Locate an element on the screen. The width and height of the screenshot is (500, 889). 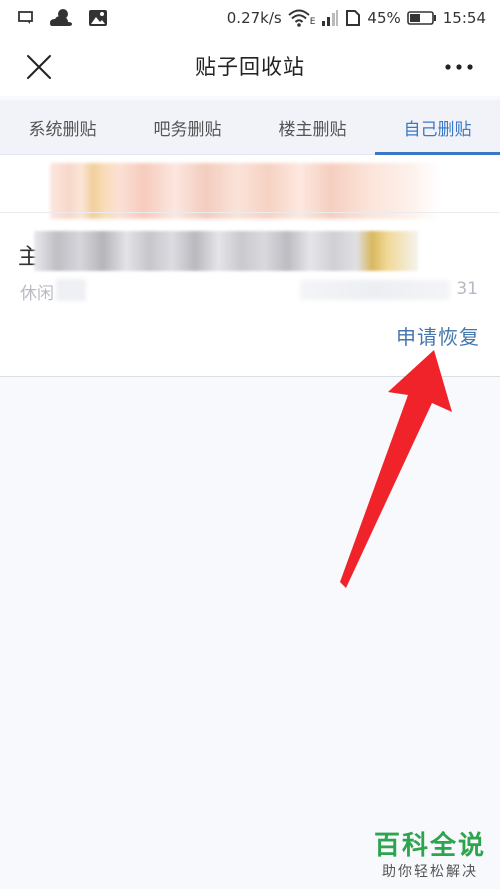
net-speed: 0.27k/s is located at coordinates (254, 18).